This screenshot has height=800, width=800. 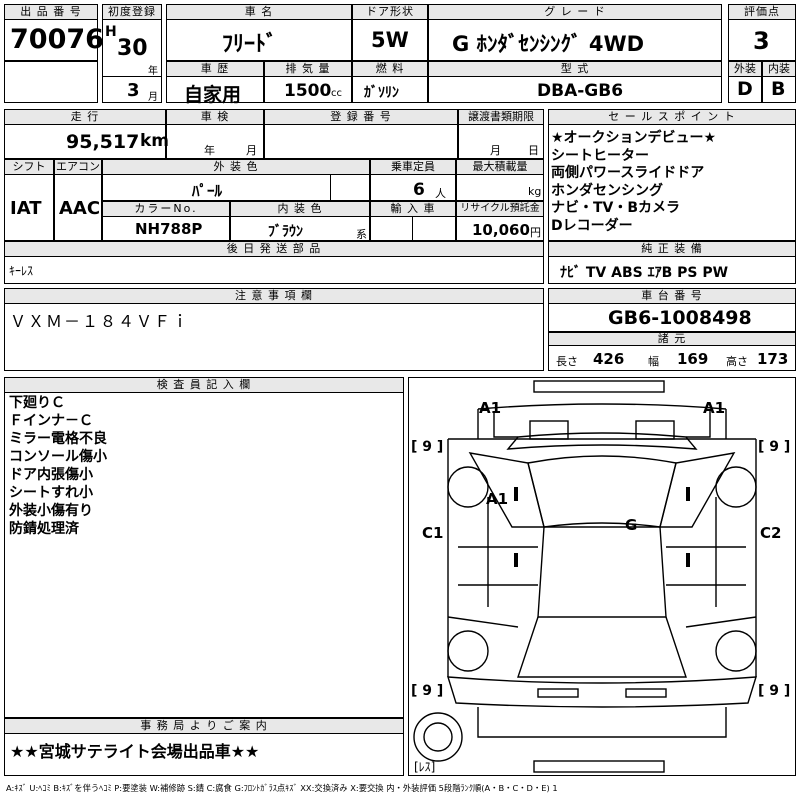 I want to click on inspector-item: 防錆処理済, so click(x=44, y=529).